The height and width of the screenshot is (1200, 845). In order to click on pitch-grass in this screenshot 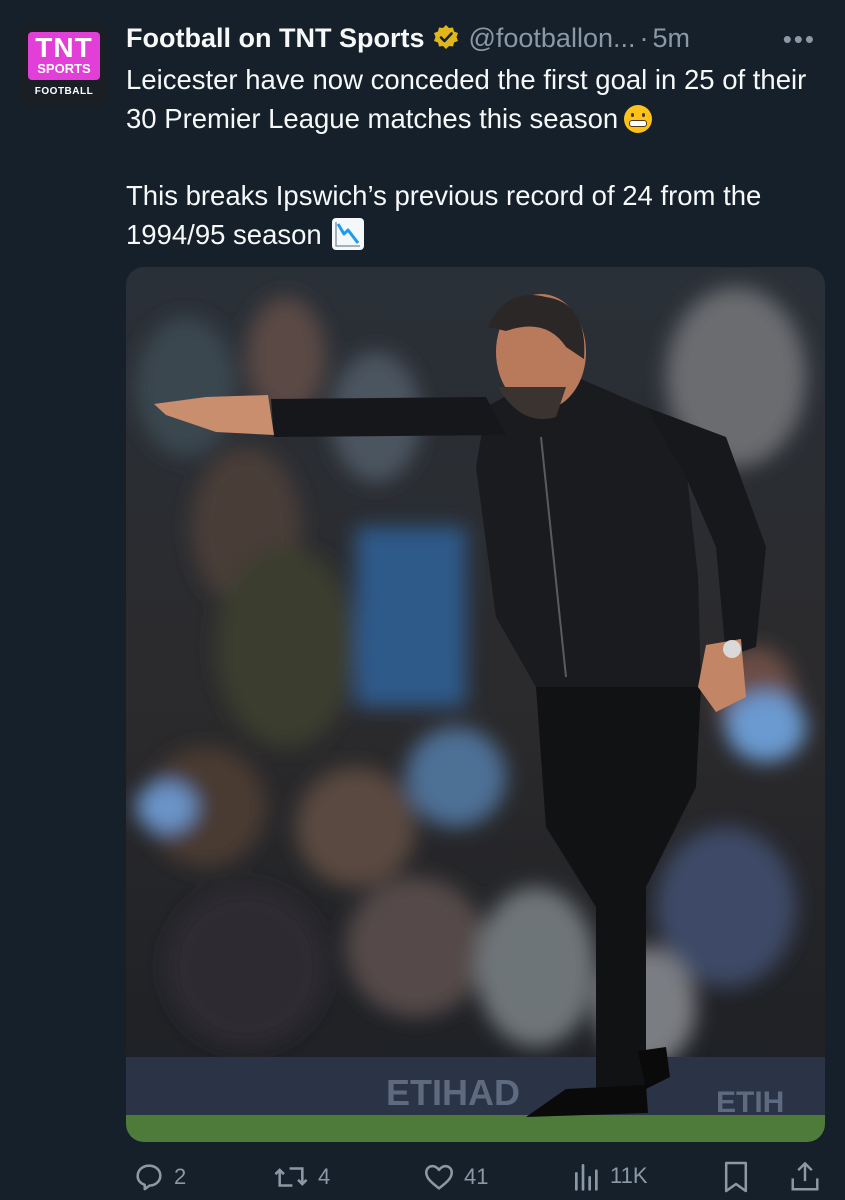, I will do `click(475, 1128)`.